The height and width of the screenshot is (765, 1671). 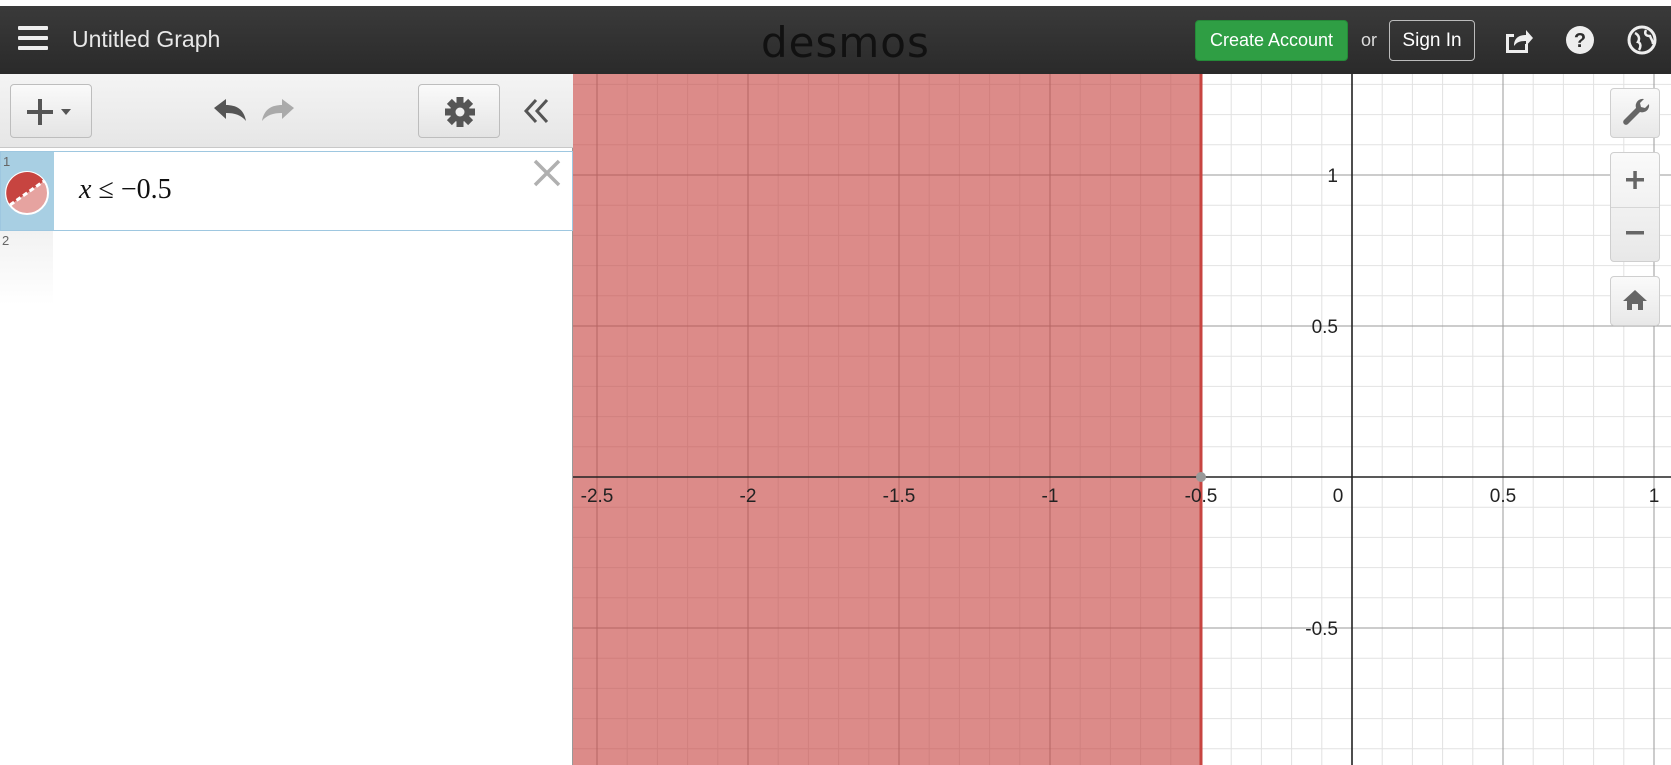 I want to click on desmos-logo: desmos, so click(x=845, y=42).